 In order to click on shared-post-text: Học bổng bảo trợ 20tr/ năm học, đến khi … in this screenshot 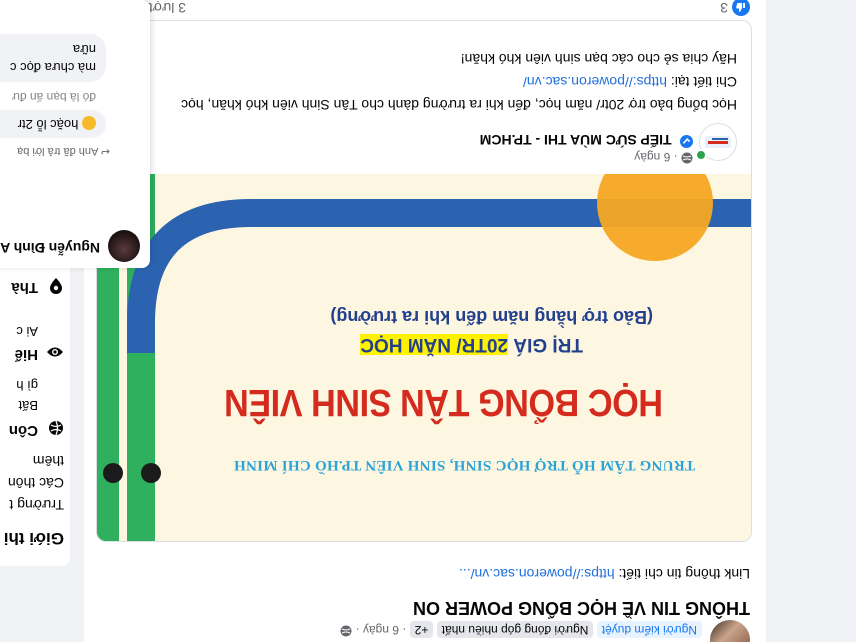, I will do `click(424, 81)`.